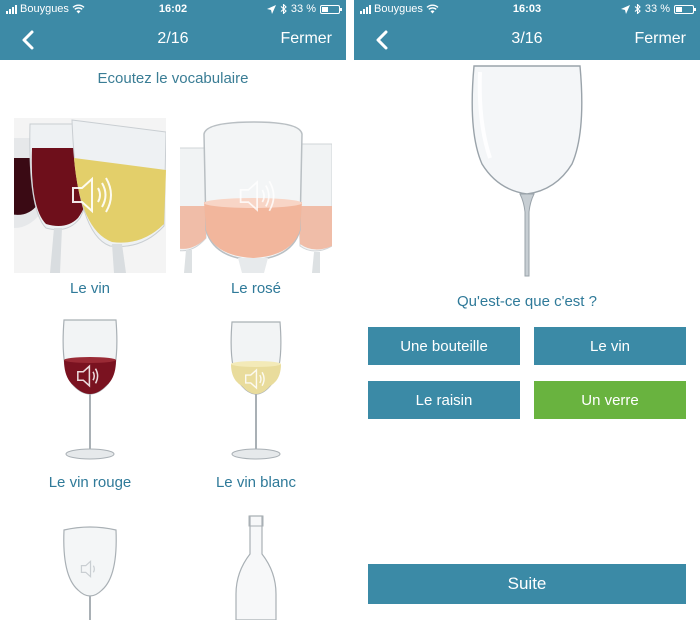  Describe the element at coordinates (90, 288) in the screenshot. I see `tile-caption: Le vin` at that location.